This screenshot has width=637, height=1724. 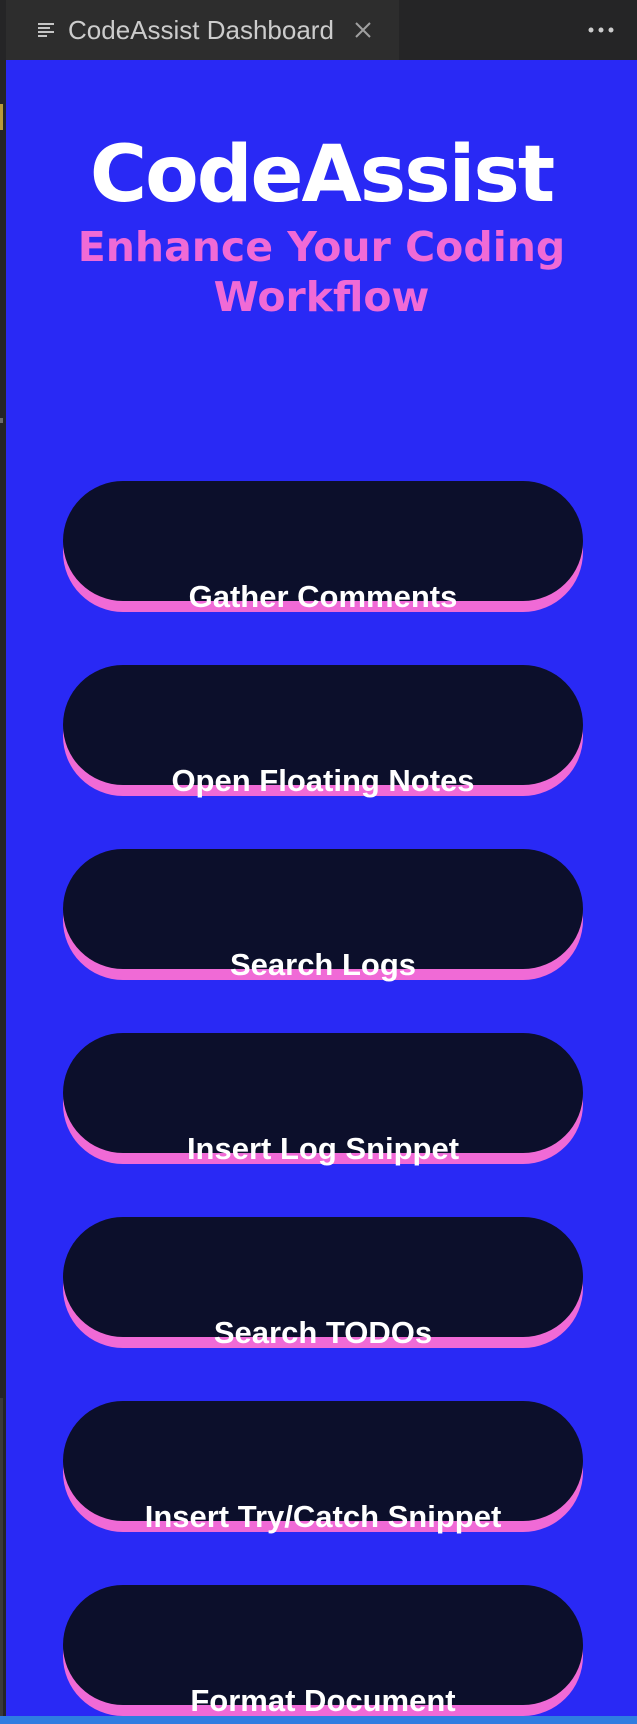 I want to click on insert-try-catch-snippet-button: Insert Try/Catch Snippet, so click(x=323, y=1468).